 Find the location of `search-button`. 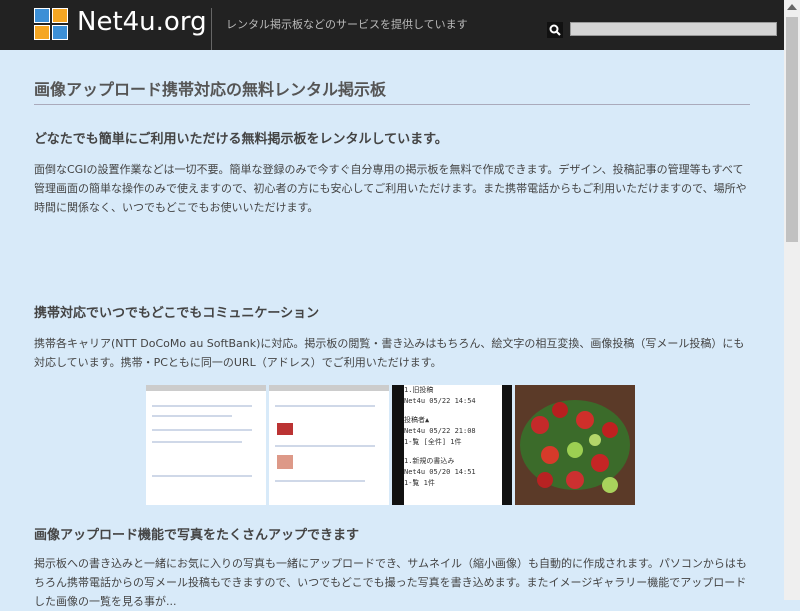

search-button is located at coordinates (555, 30).